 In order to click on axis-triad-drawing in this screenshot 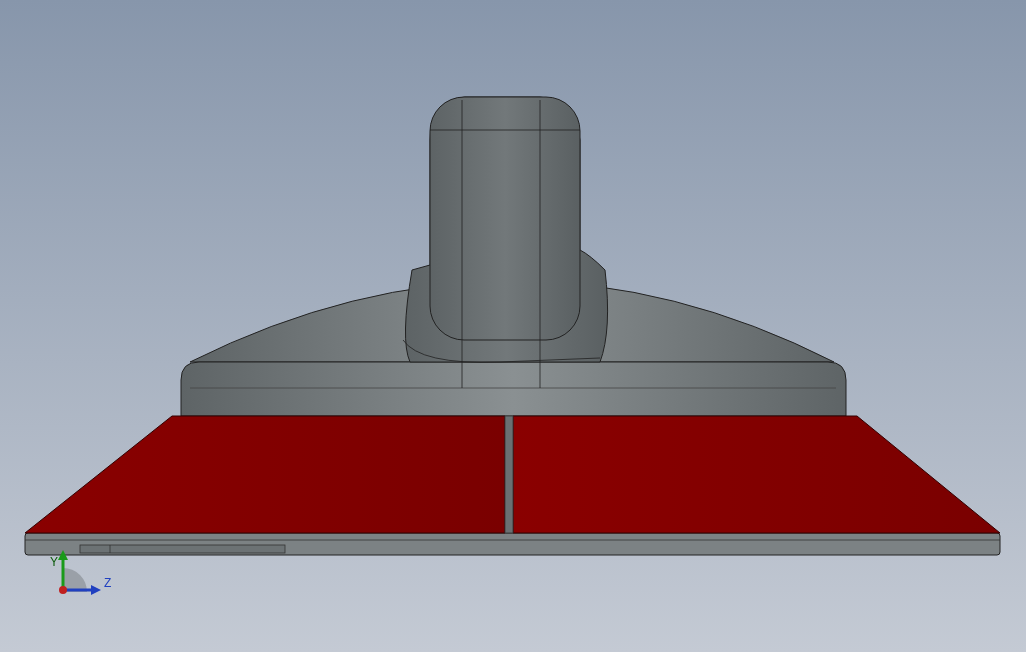, I will do `click(79, 572)`.